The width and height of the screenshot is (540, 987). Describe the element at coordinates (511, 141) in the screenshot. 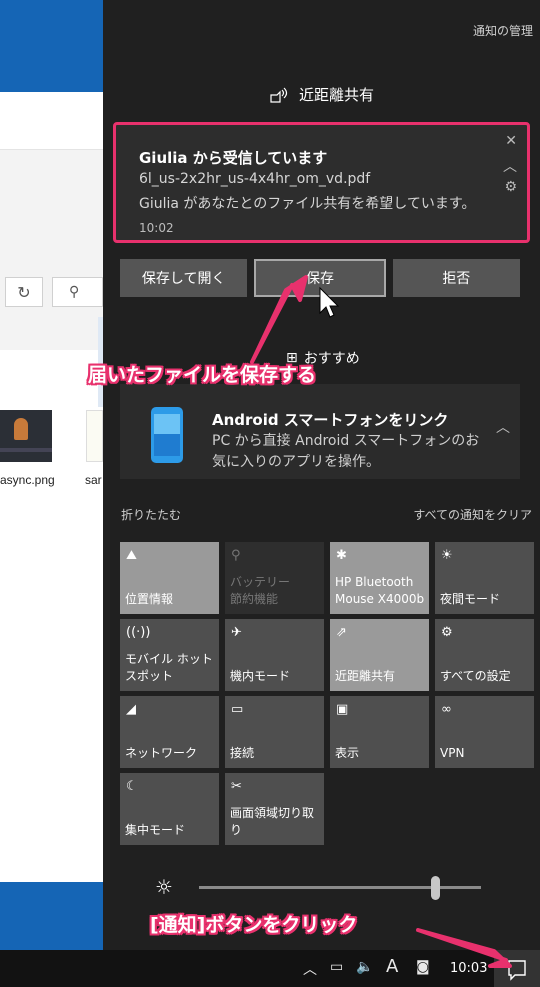

I see `close-icon: ✕` at that location.